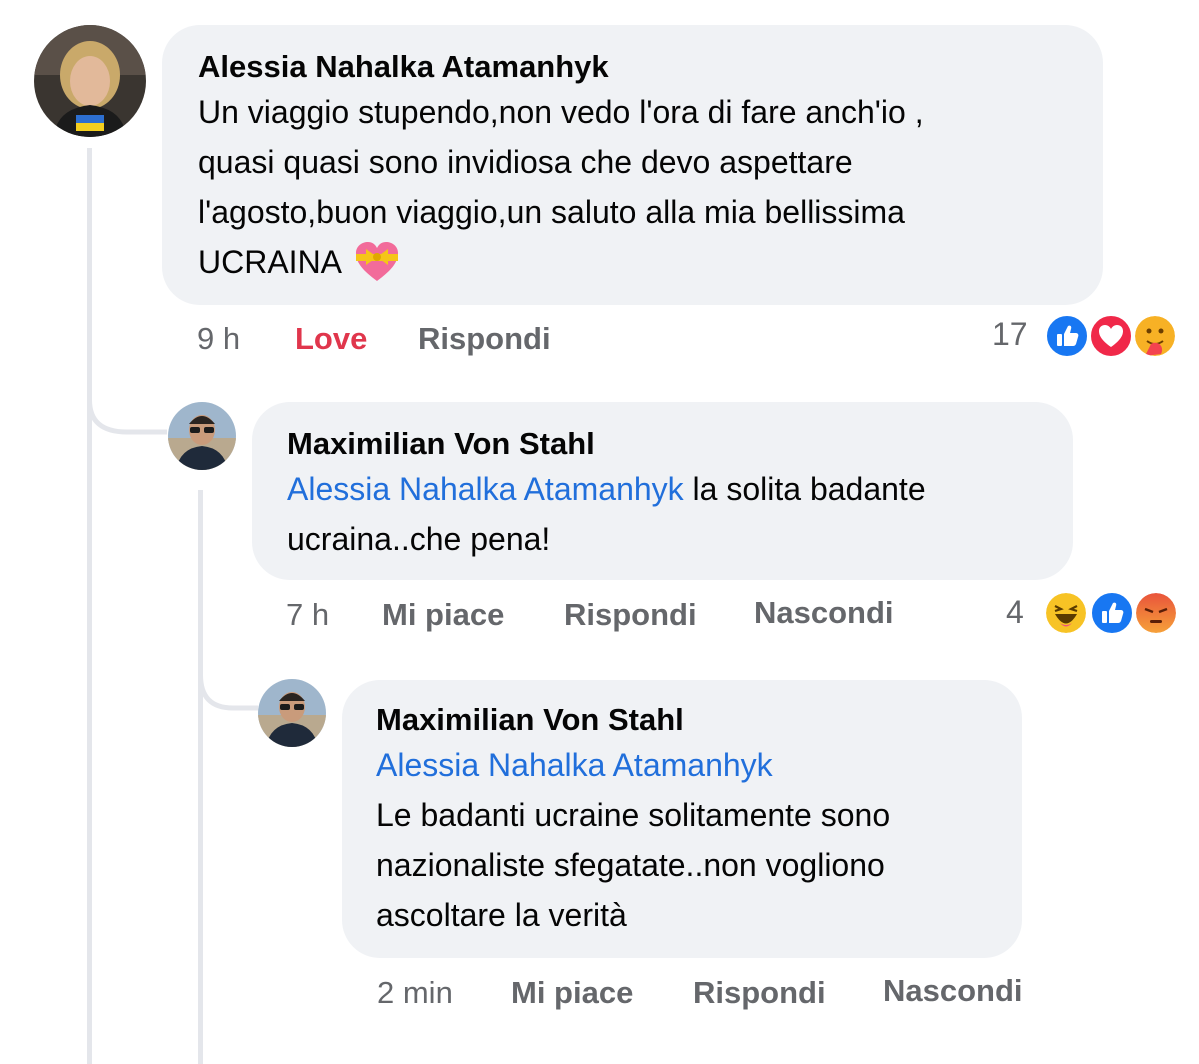 The image size is (1199, 1064). I want to click on comment-text-line-last: UCRAINA, so click(650, 262).